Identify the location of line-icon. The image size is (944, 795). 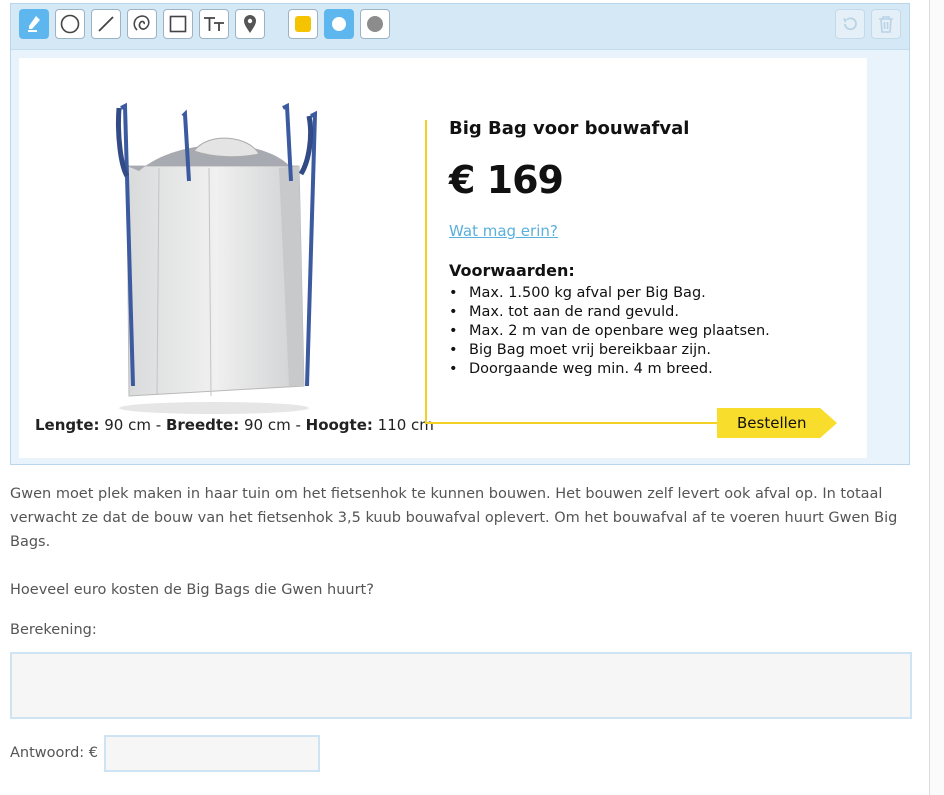
(106, 24).